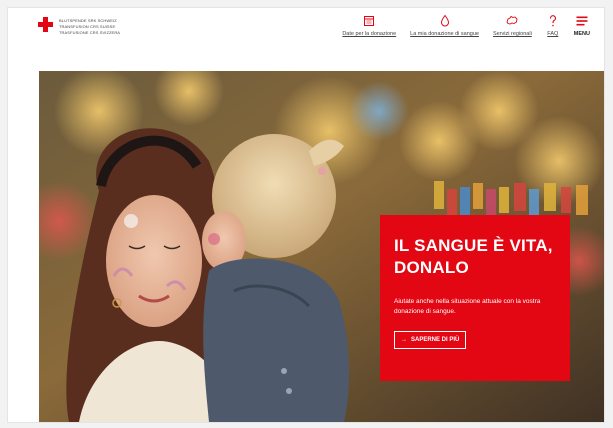  What do you see at coordinates (435, 340) in the screenshot?
I see `learn-more-label: SAPERNE DI PIÙ` at bounding box center [435, 340].